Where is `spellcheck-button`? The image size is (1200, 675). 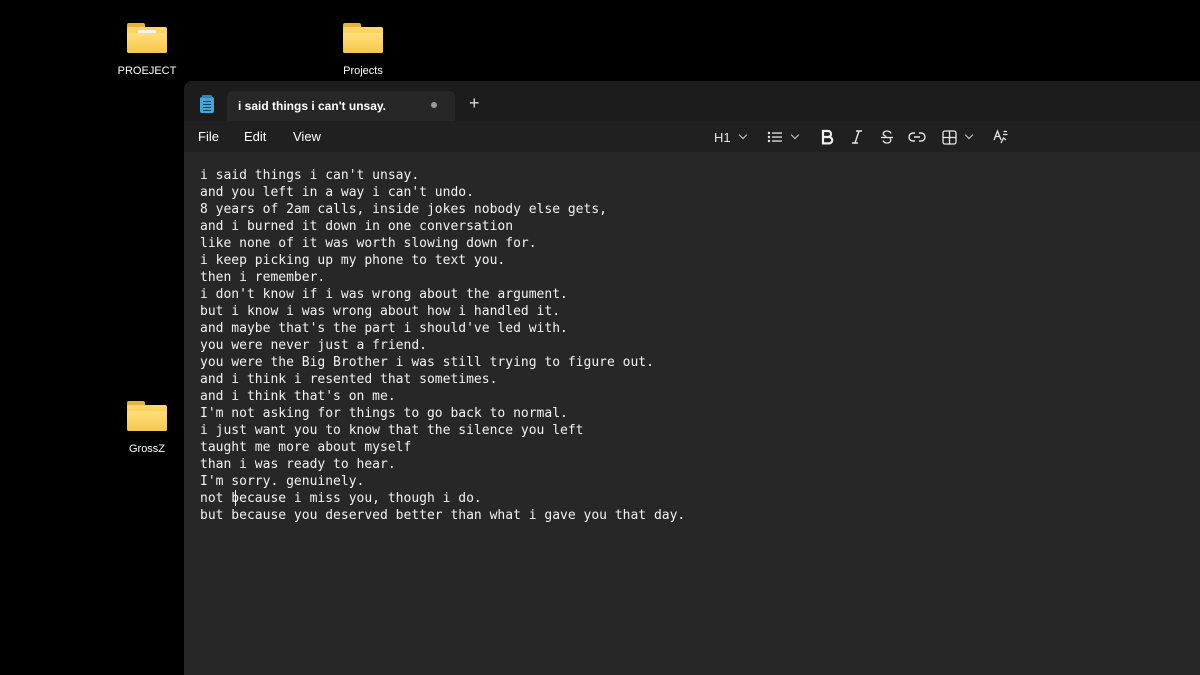
spellcheck-button is located at coordinates (1001, 137).